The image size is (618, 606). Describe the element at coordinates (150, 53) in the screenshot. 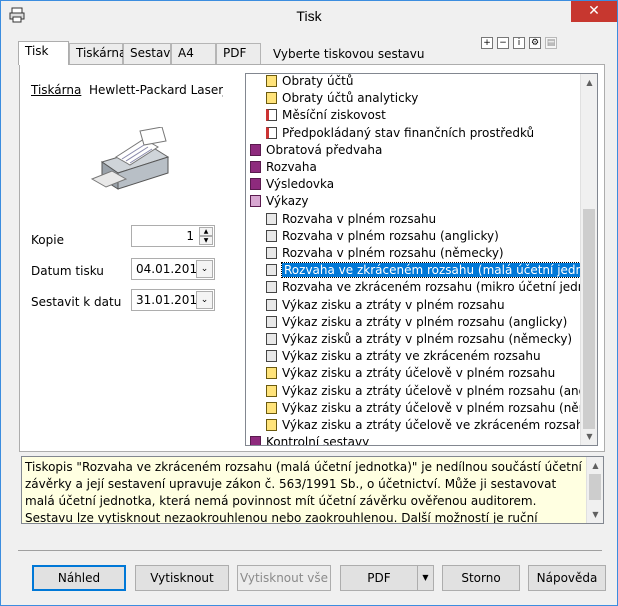

I see `tab-sestava: Sestava` at that location.